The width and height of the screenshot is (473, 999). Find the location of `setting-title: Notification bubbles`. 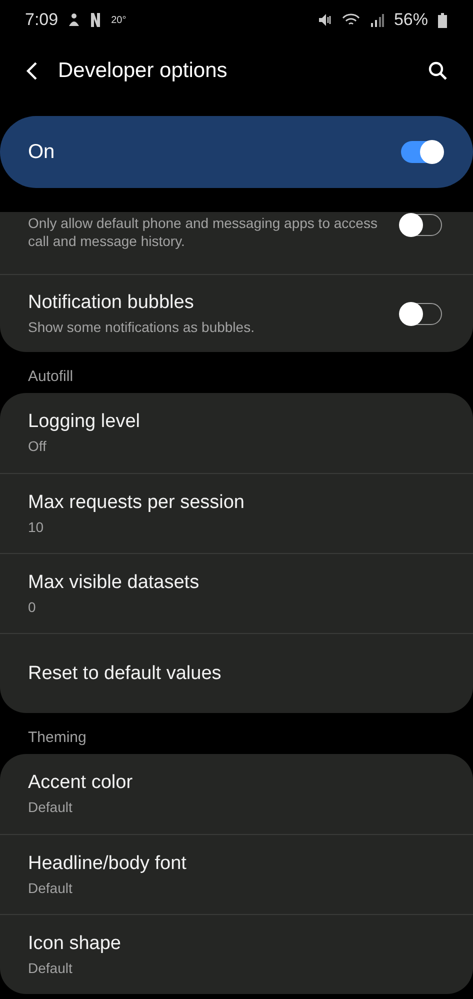

setting-title: Notification bubbles is located at coordinates (111, 303).